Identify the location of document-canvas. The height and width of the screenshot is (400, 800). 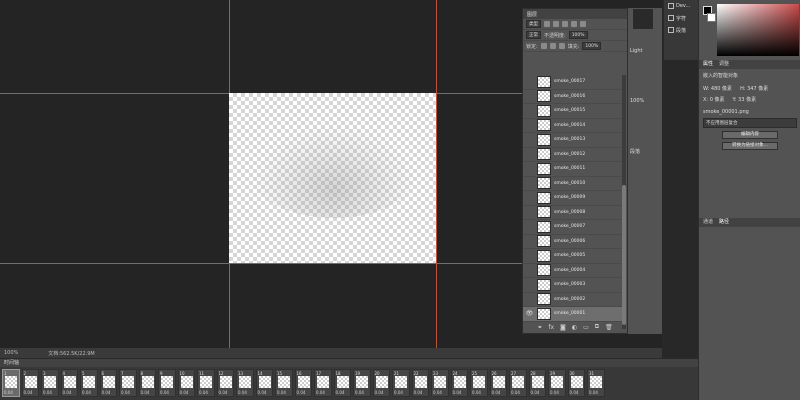
(332, 178).